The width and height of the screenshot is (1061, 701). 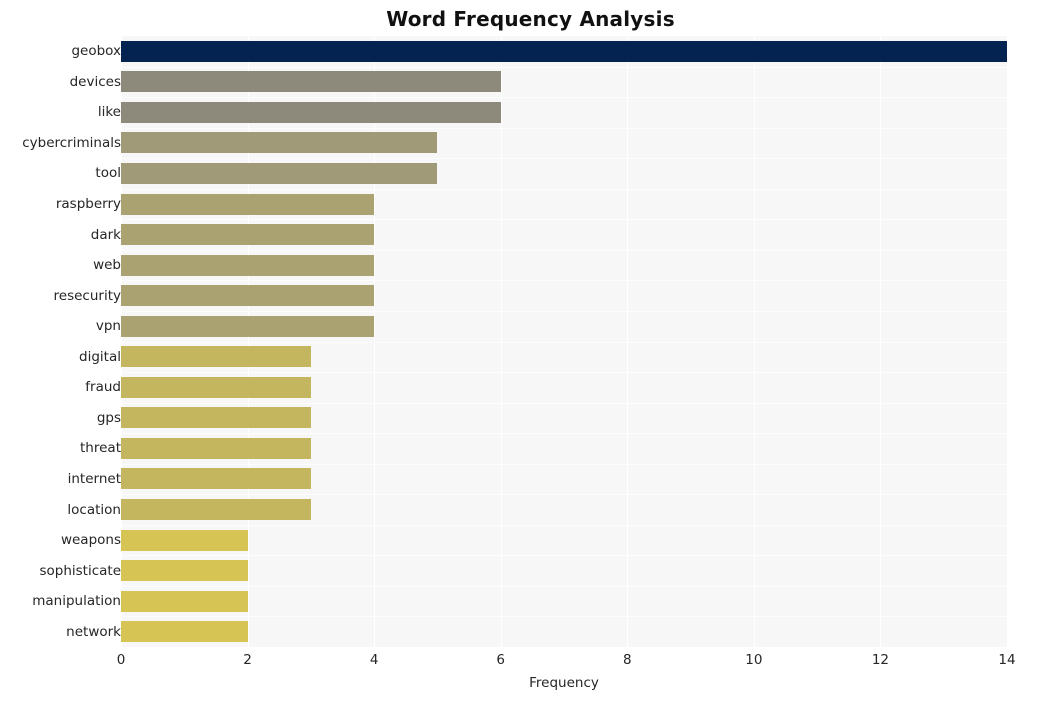 What do you see at coordinates (184, 601) in the screenshot?
I see `bar-manipulation` at bounding box center [184, 601].